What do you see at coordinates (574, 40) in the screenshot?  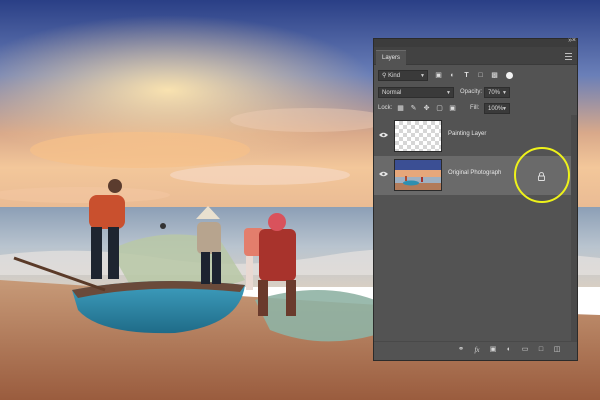 I see `close-panel-icon: ×` at bounding box center [574, 40].